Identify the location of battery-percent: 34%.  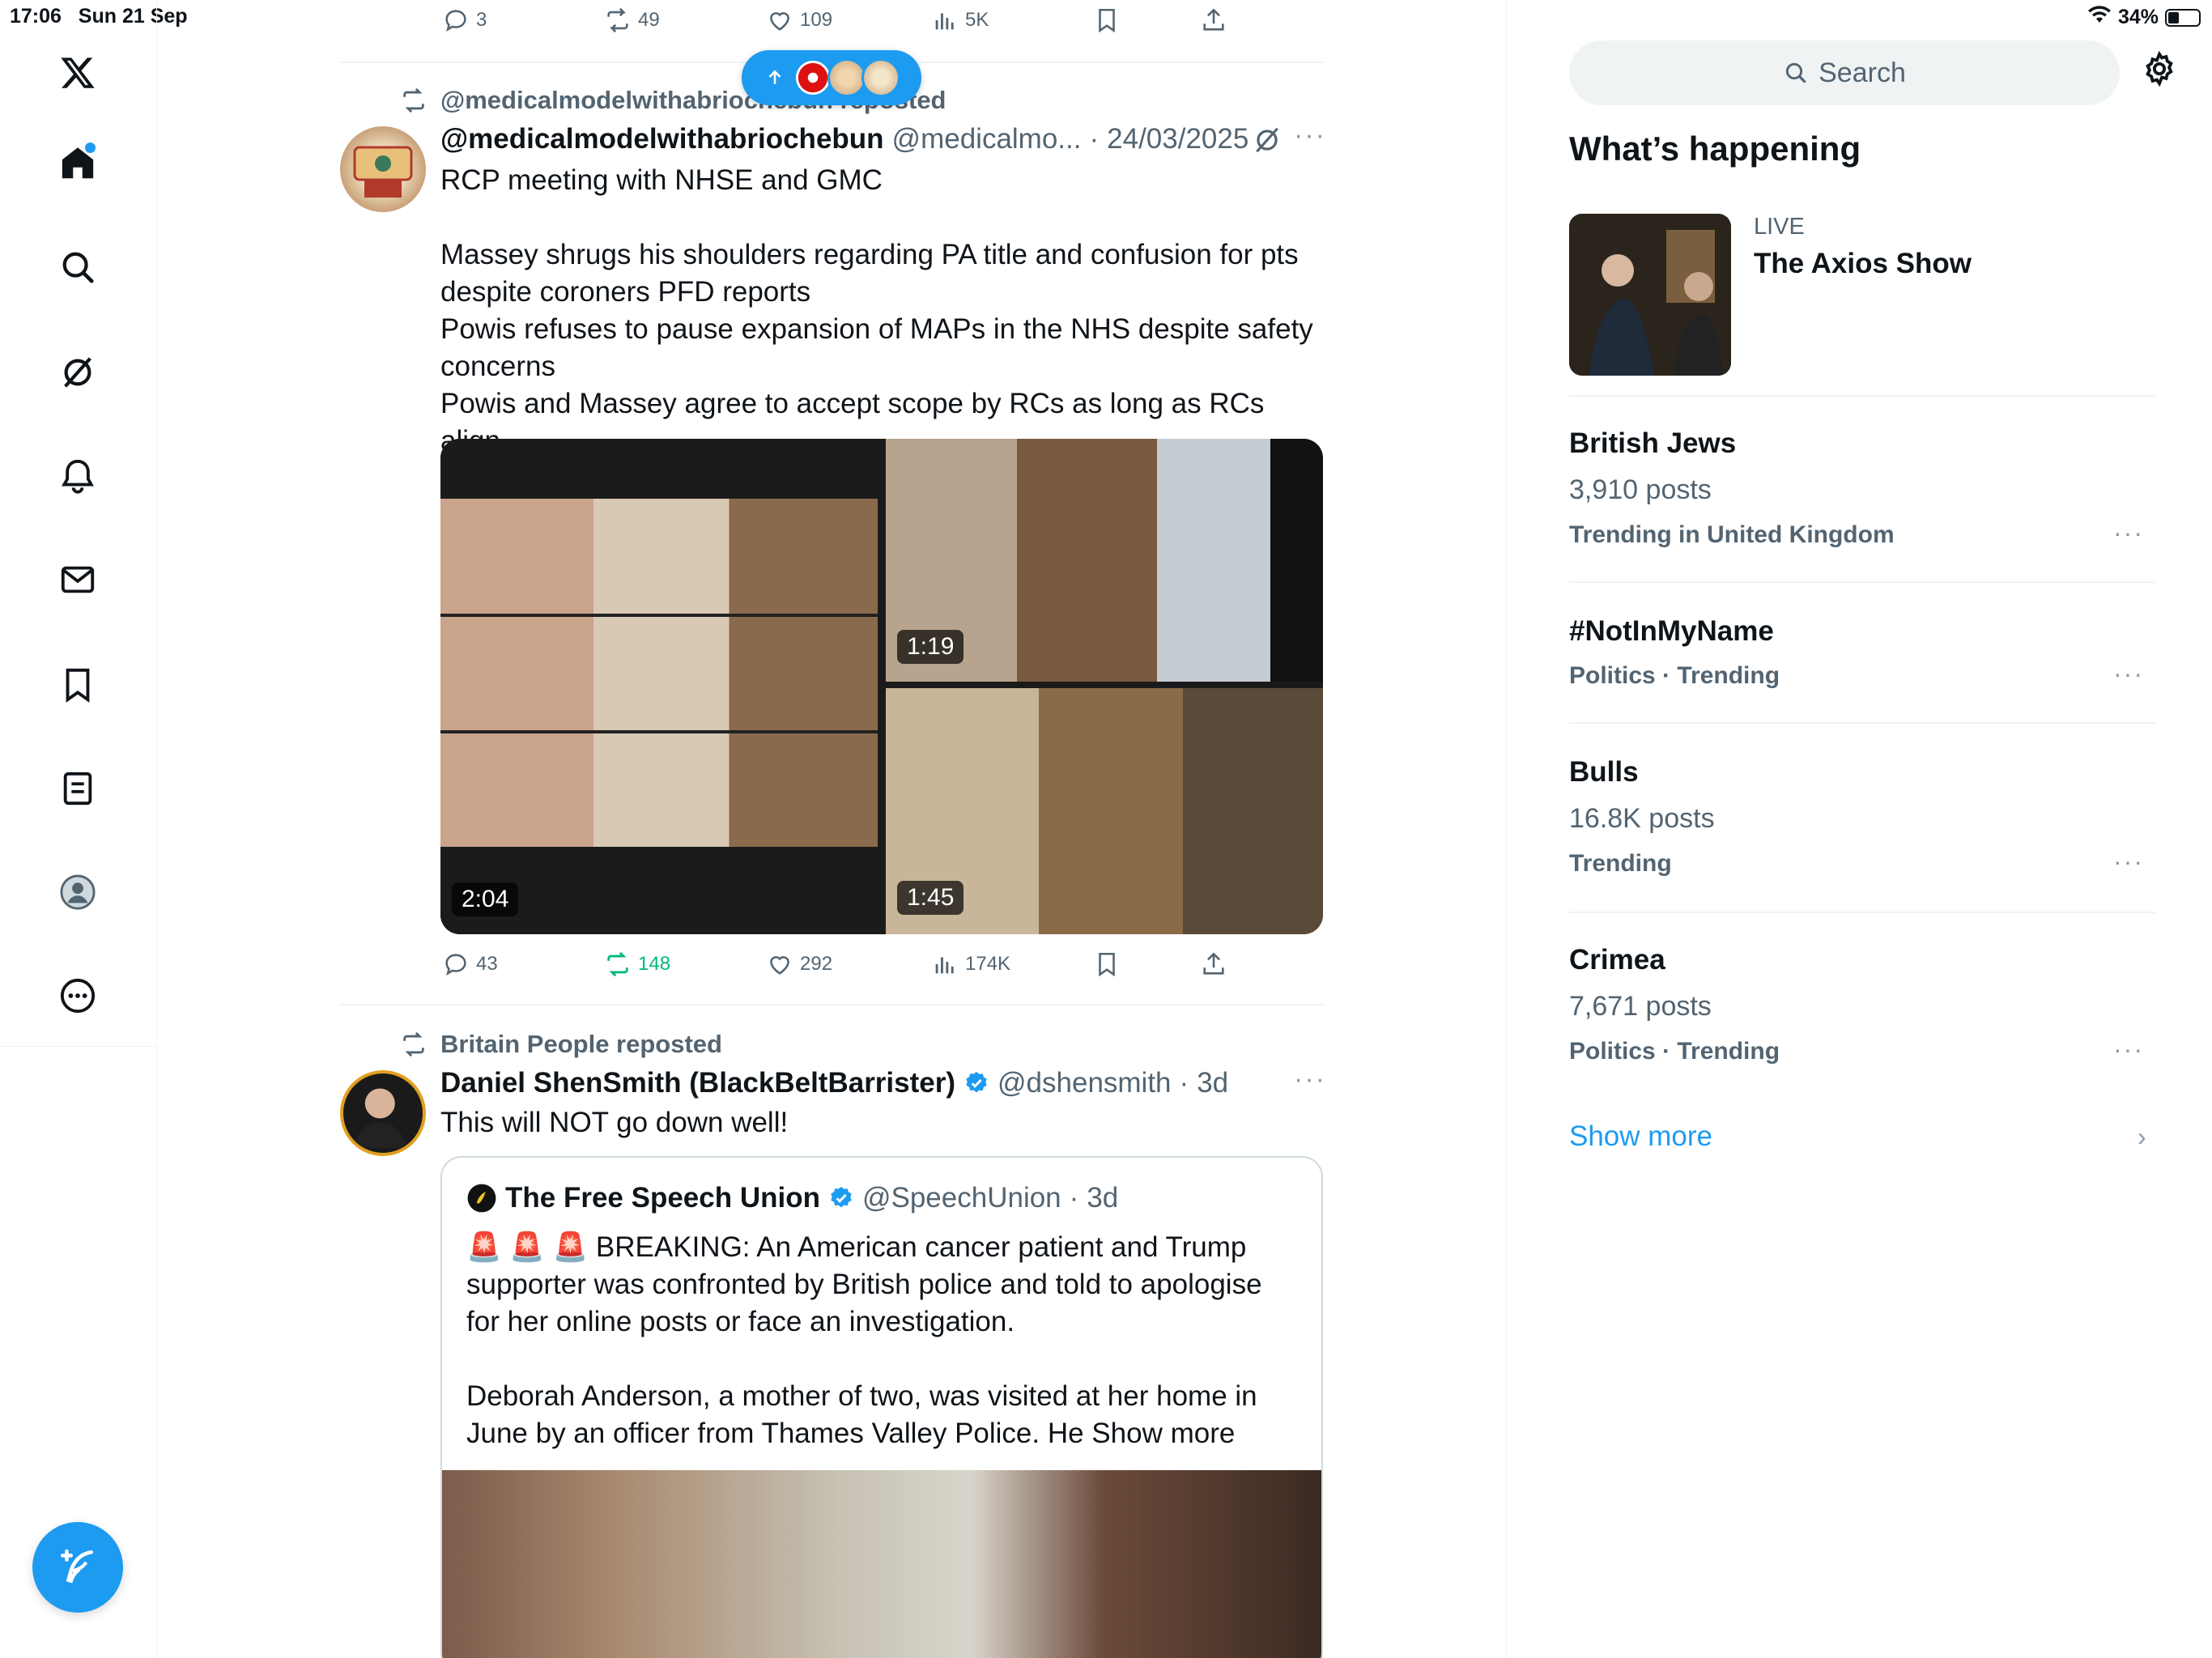
(2138, 17).